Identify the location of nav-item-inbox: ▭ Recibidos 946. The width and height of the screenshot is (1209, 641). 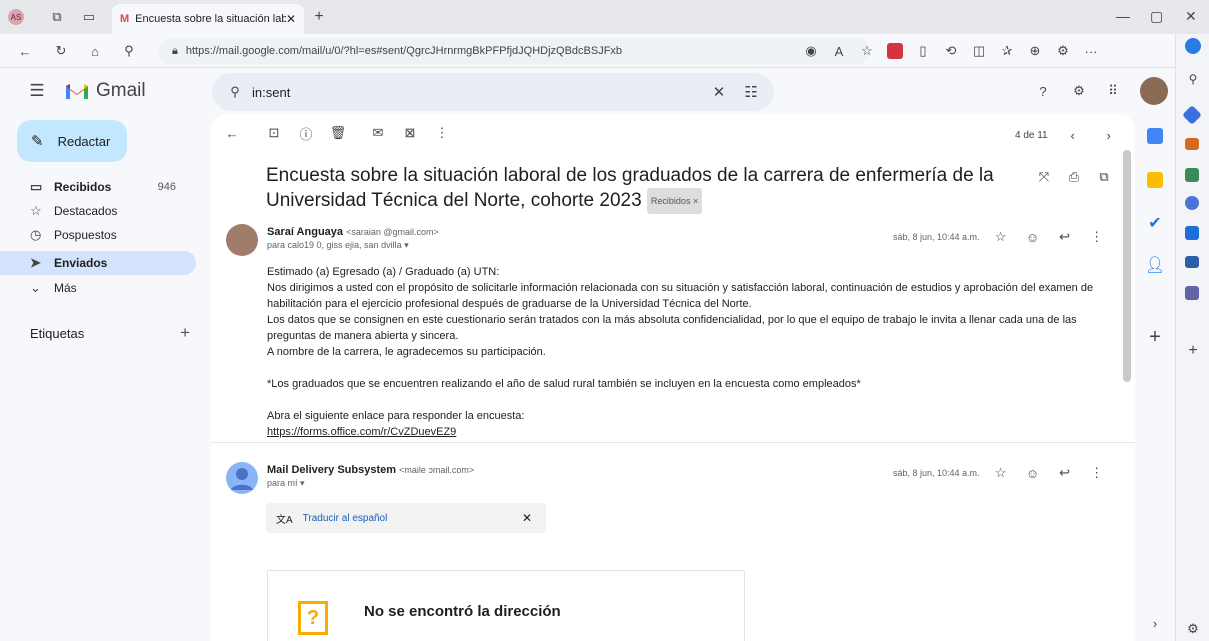
(98, 187).